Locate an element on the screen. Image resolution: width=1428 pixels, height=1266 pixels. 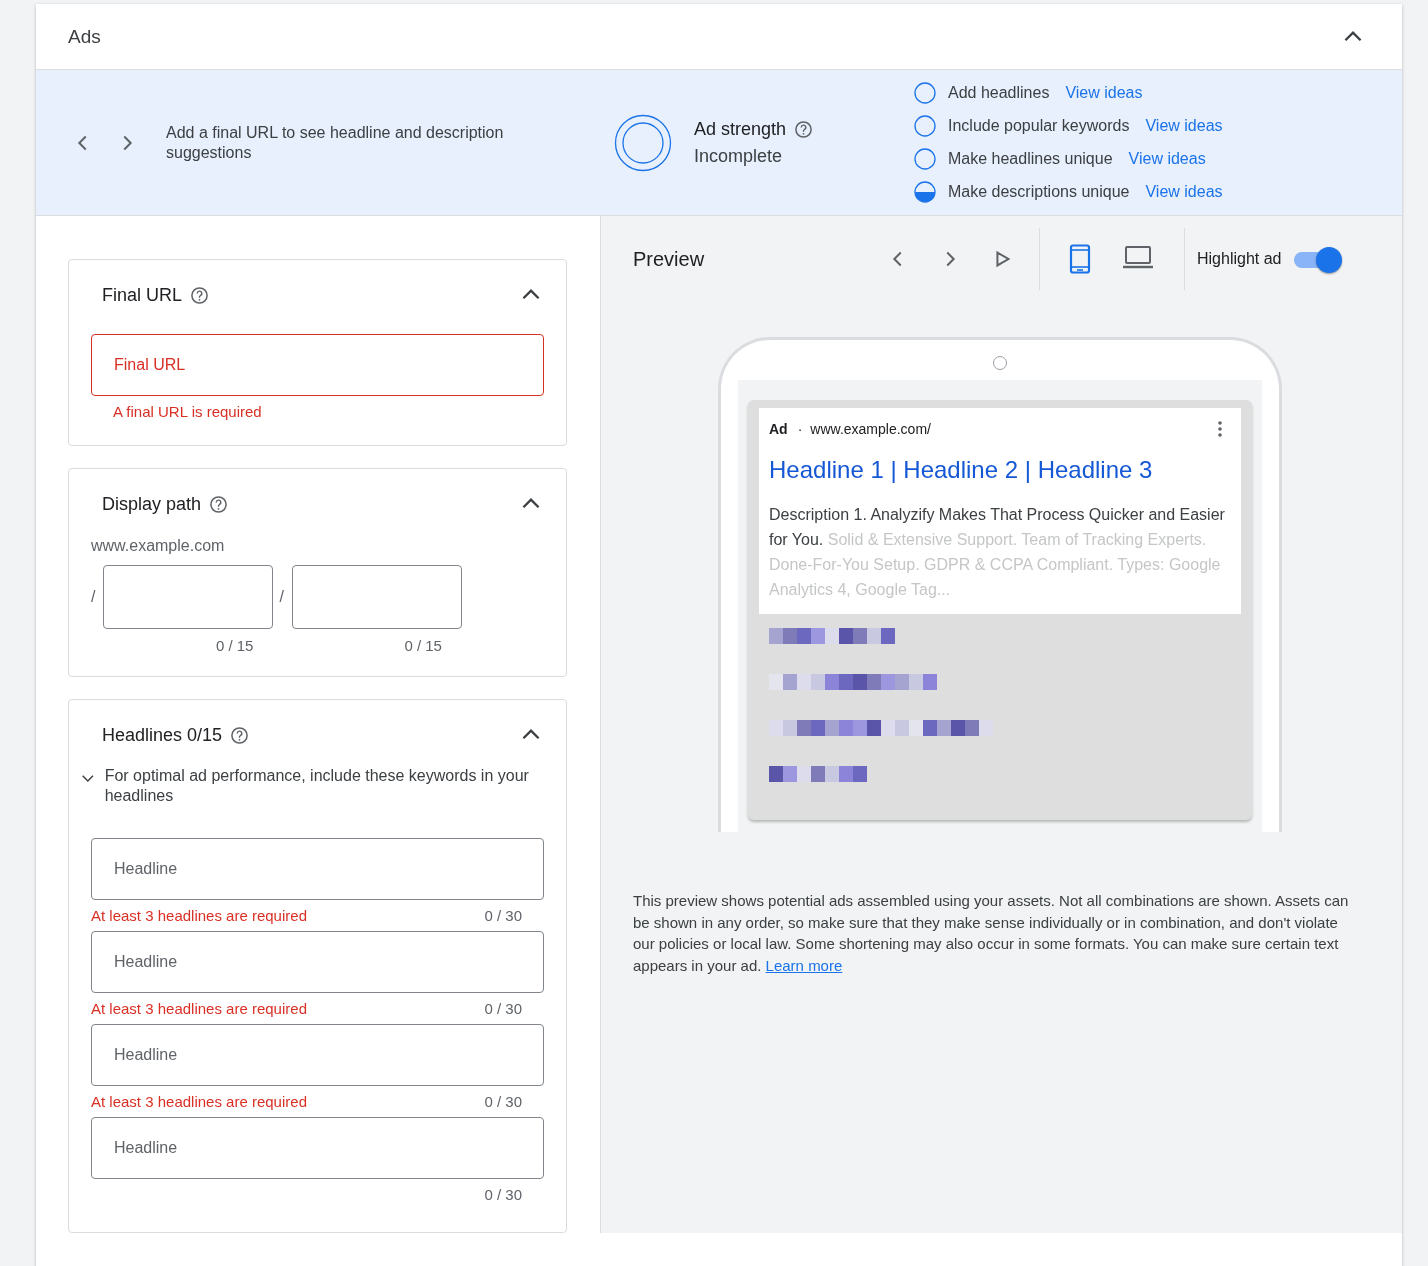
ad-strength-value: Incomplete is located at coordinates (739, 156).